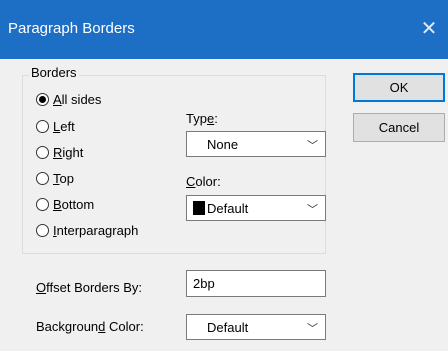 The width and height of the screenshot is (448, 351). What do you see at coordinates (74, 204) in the screenshot?
I see `radio-label-bottom: Bottom` at bounding box center [74, 204].